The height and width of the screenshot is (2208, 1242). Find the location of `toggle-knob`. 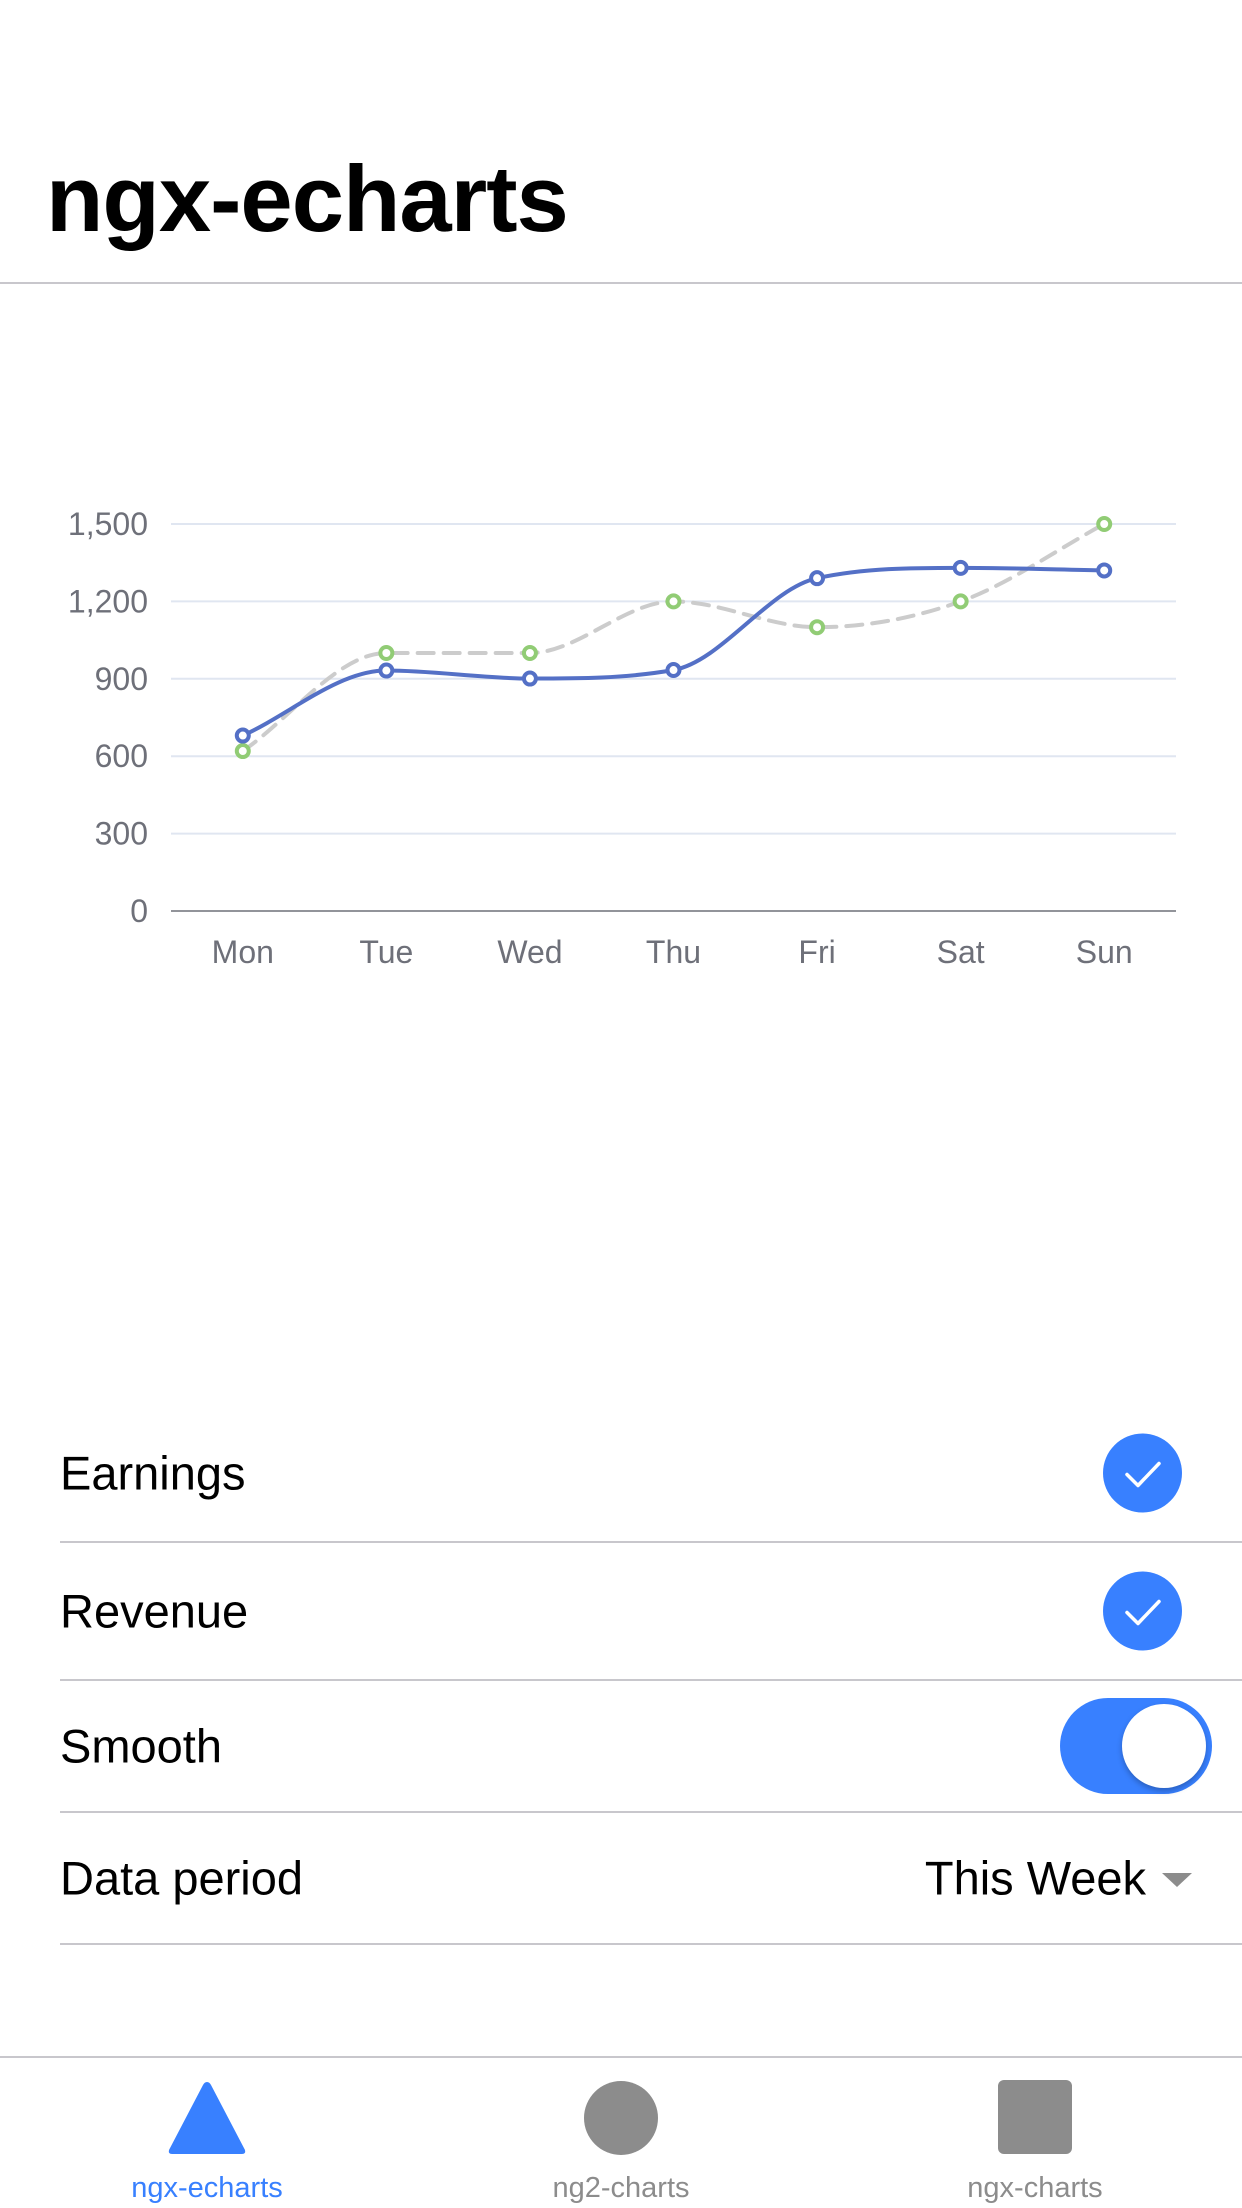

toggle-knob is located at coordinates (1164, 1746).